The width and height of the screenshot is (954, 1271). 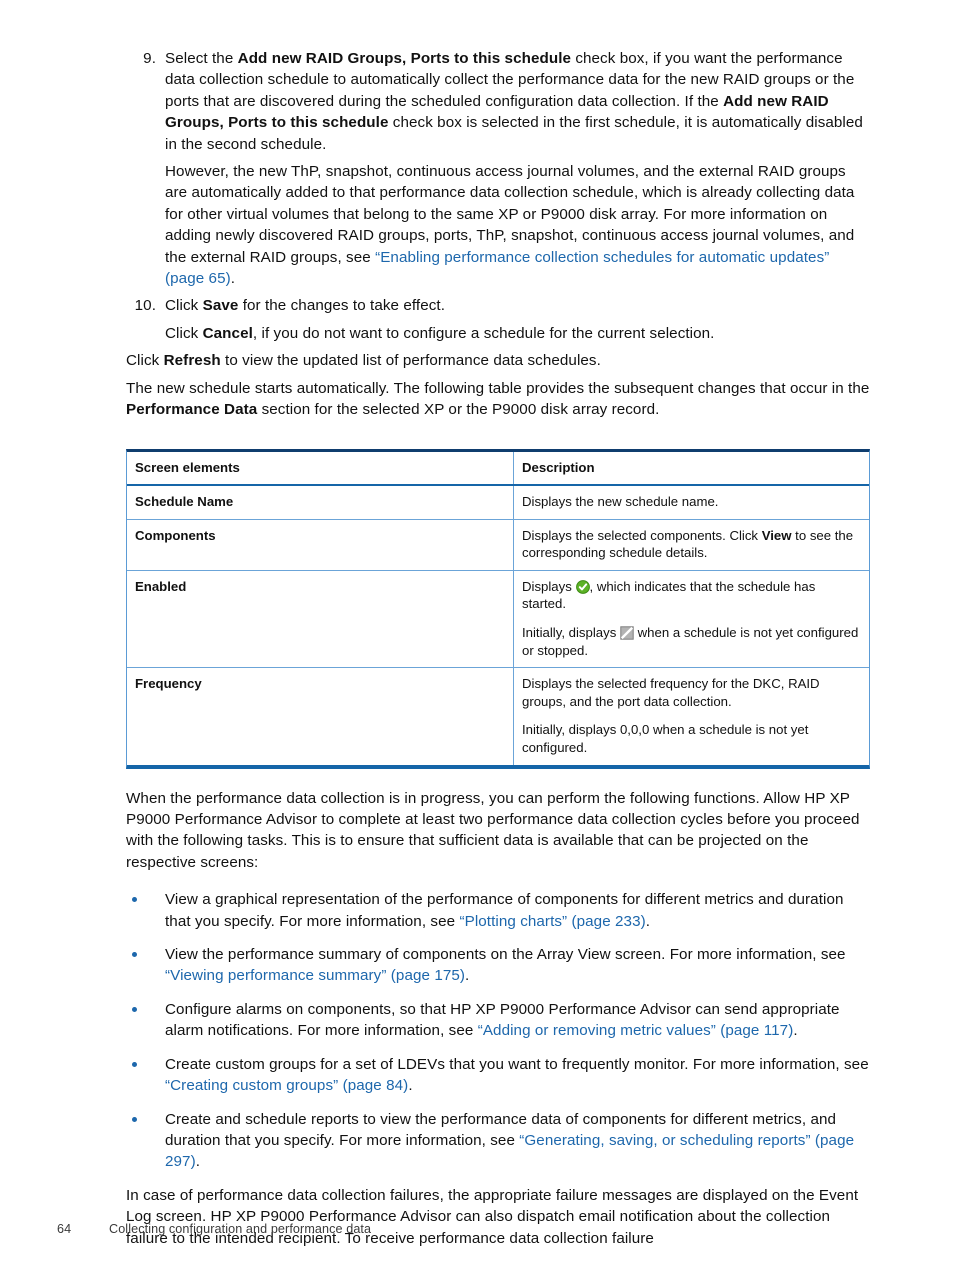 I want to click on emphasis-text: Save, so click(x=220, y=306).